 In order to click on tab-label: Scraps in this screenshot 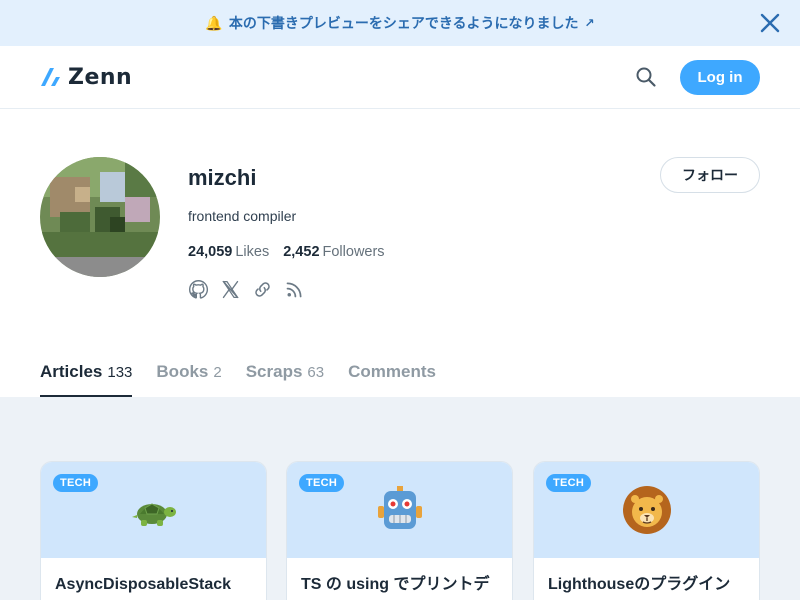, I will do `click(274, 371)`.